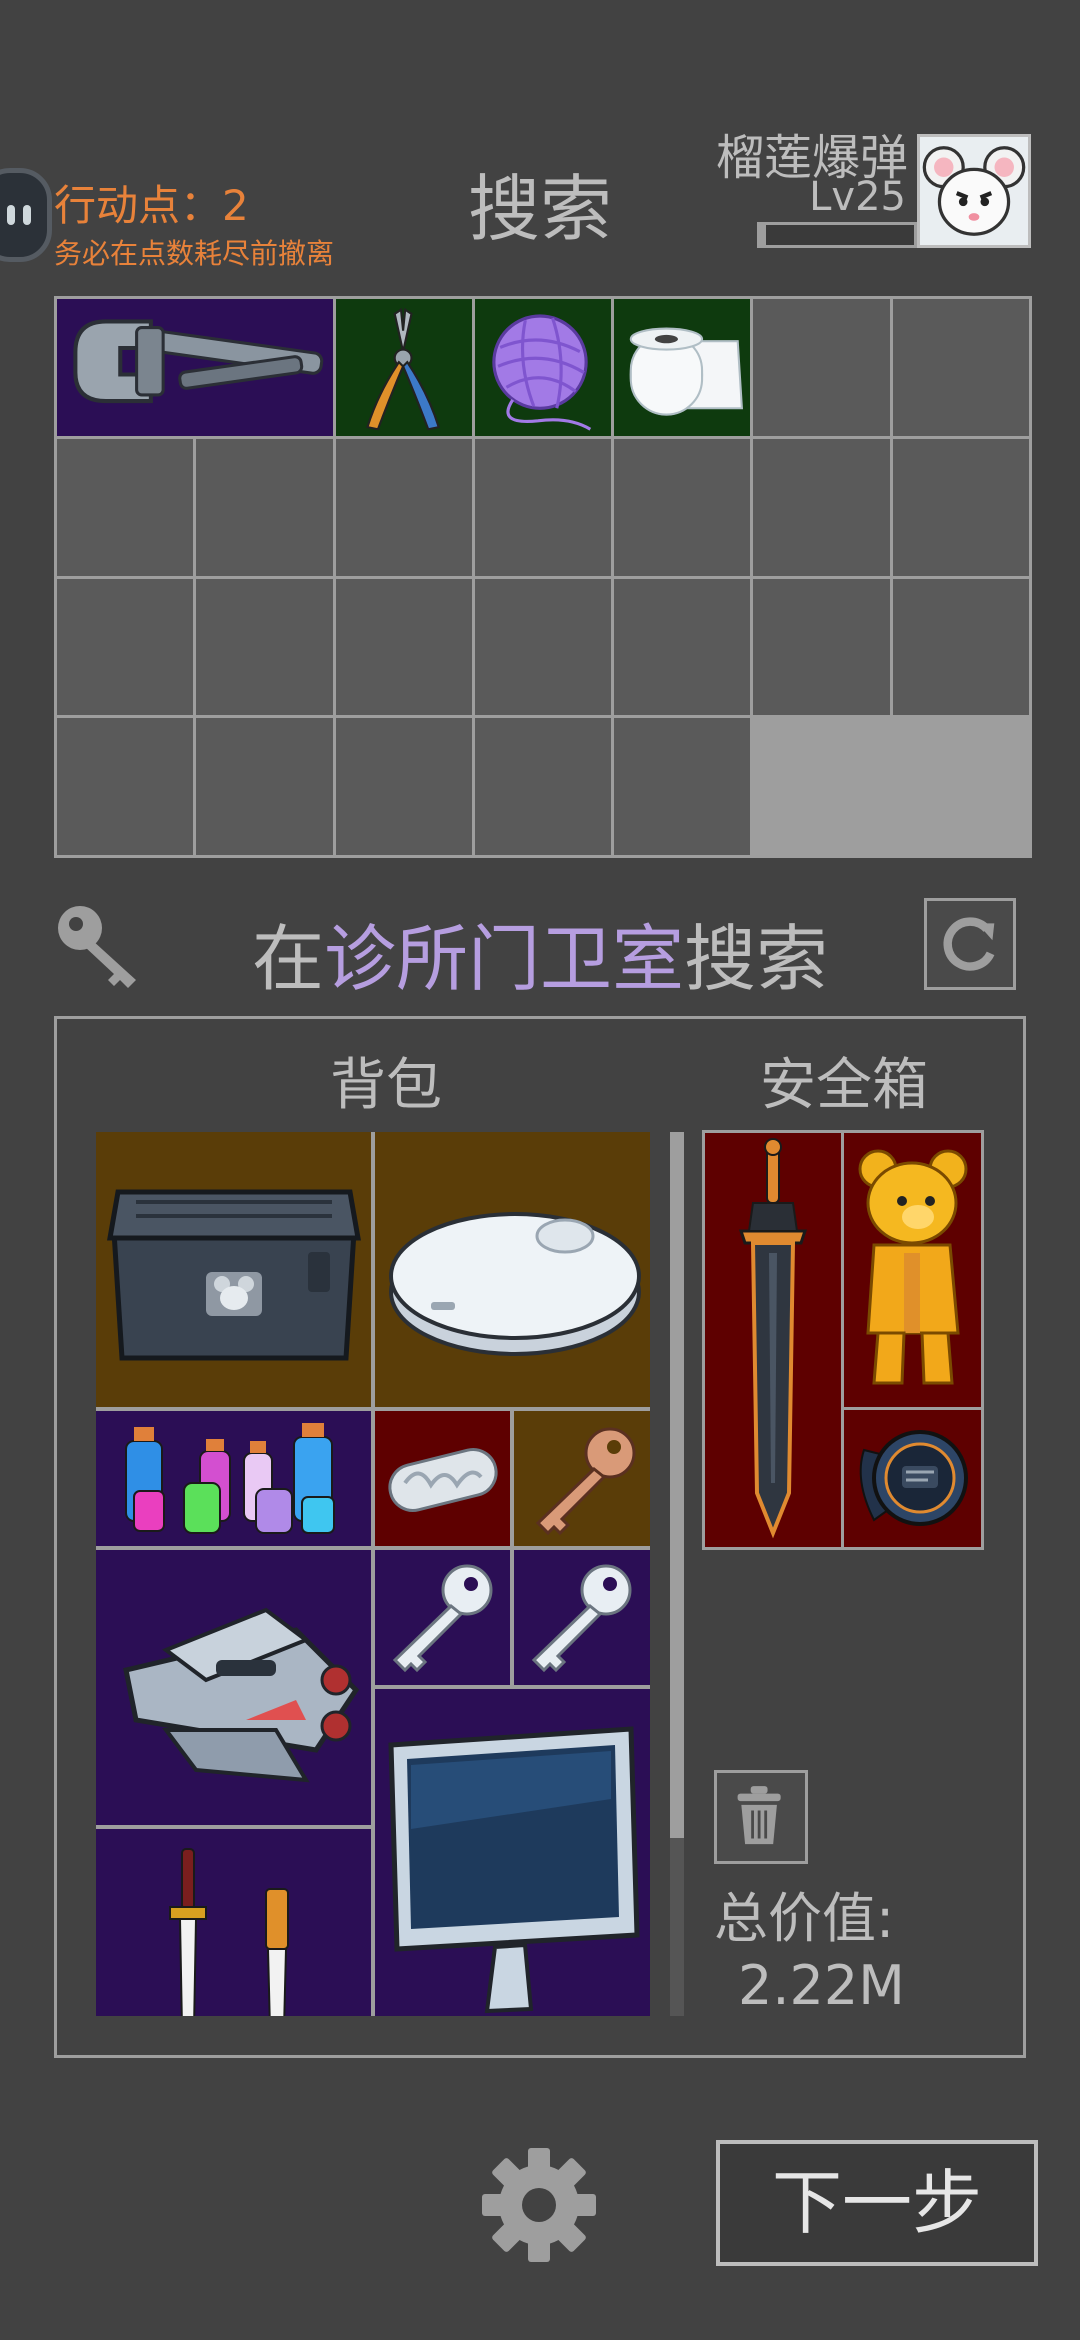 This screenshot has height=2340, width=1080. What do you see at coordinates (515, 1284) in the screenshot?
I see `robot-vacuum-icon` at bounding box center [515, 1284].